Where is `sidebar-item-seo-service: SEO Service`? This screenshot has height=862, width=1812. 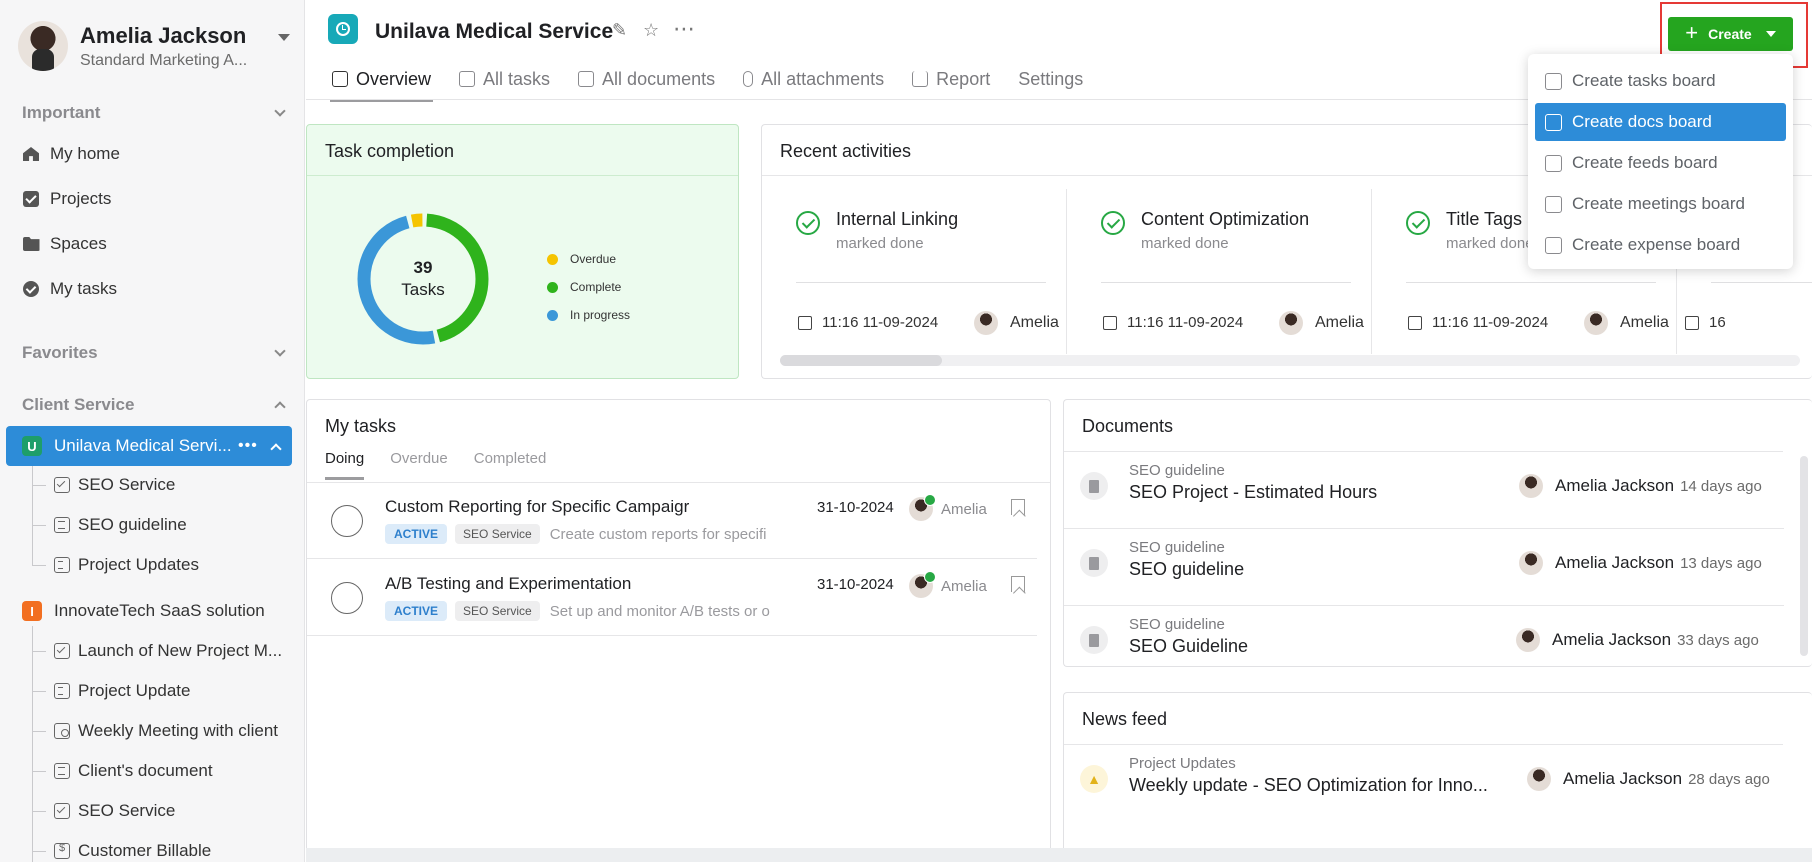 sidebar-item-seo-service: SEO Service is located at coordinates (163, 485).